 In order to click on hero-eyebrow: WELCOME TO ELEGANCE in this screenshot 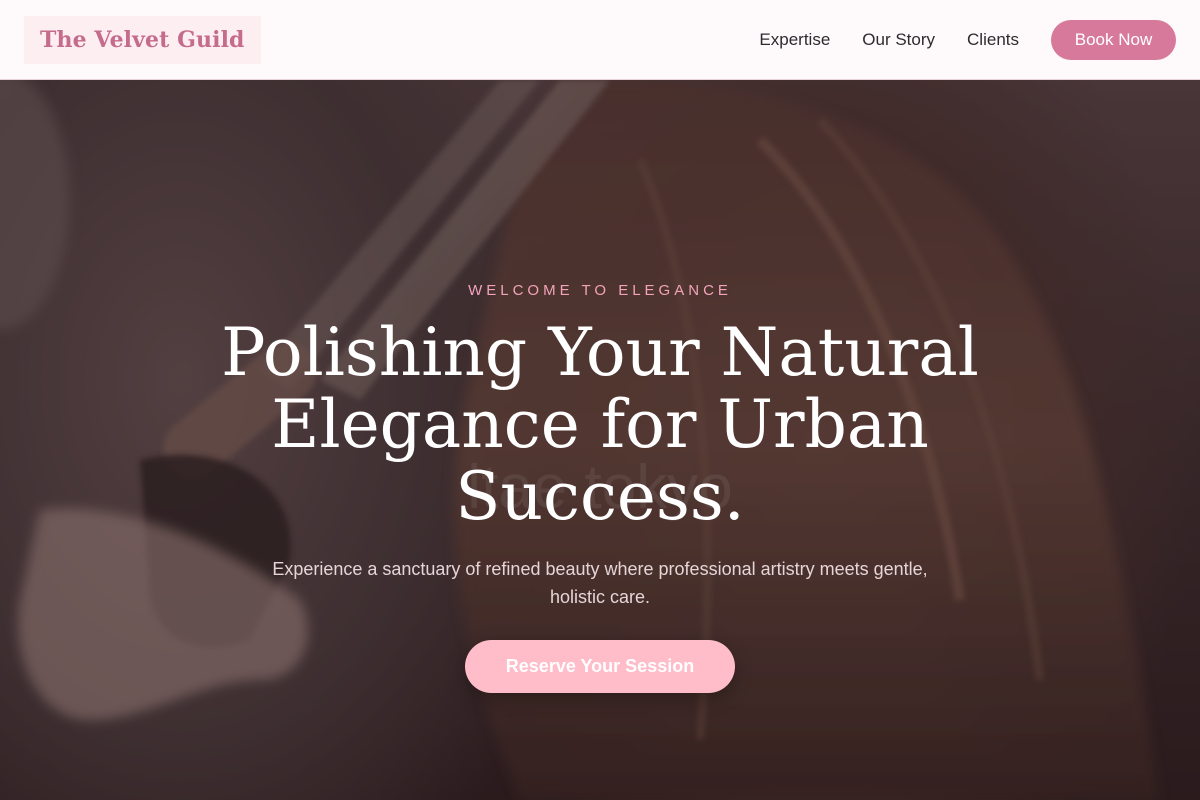, I will do `click(600, 290)`.